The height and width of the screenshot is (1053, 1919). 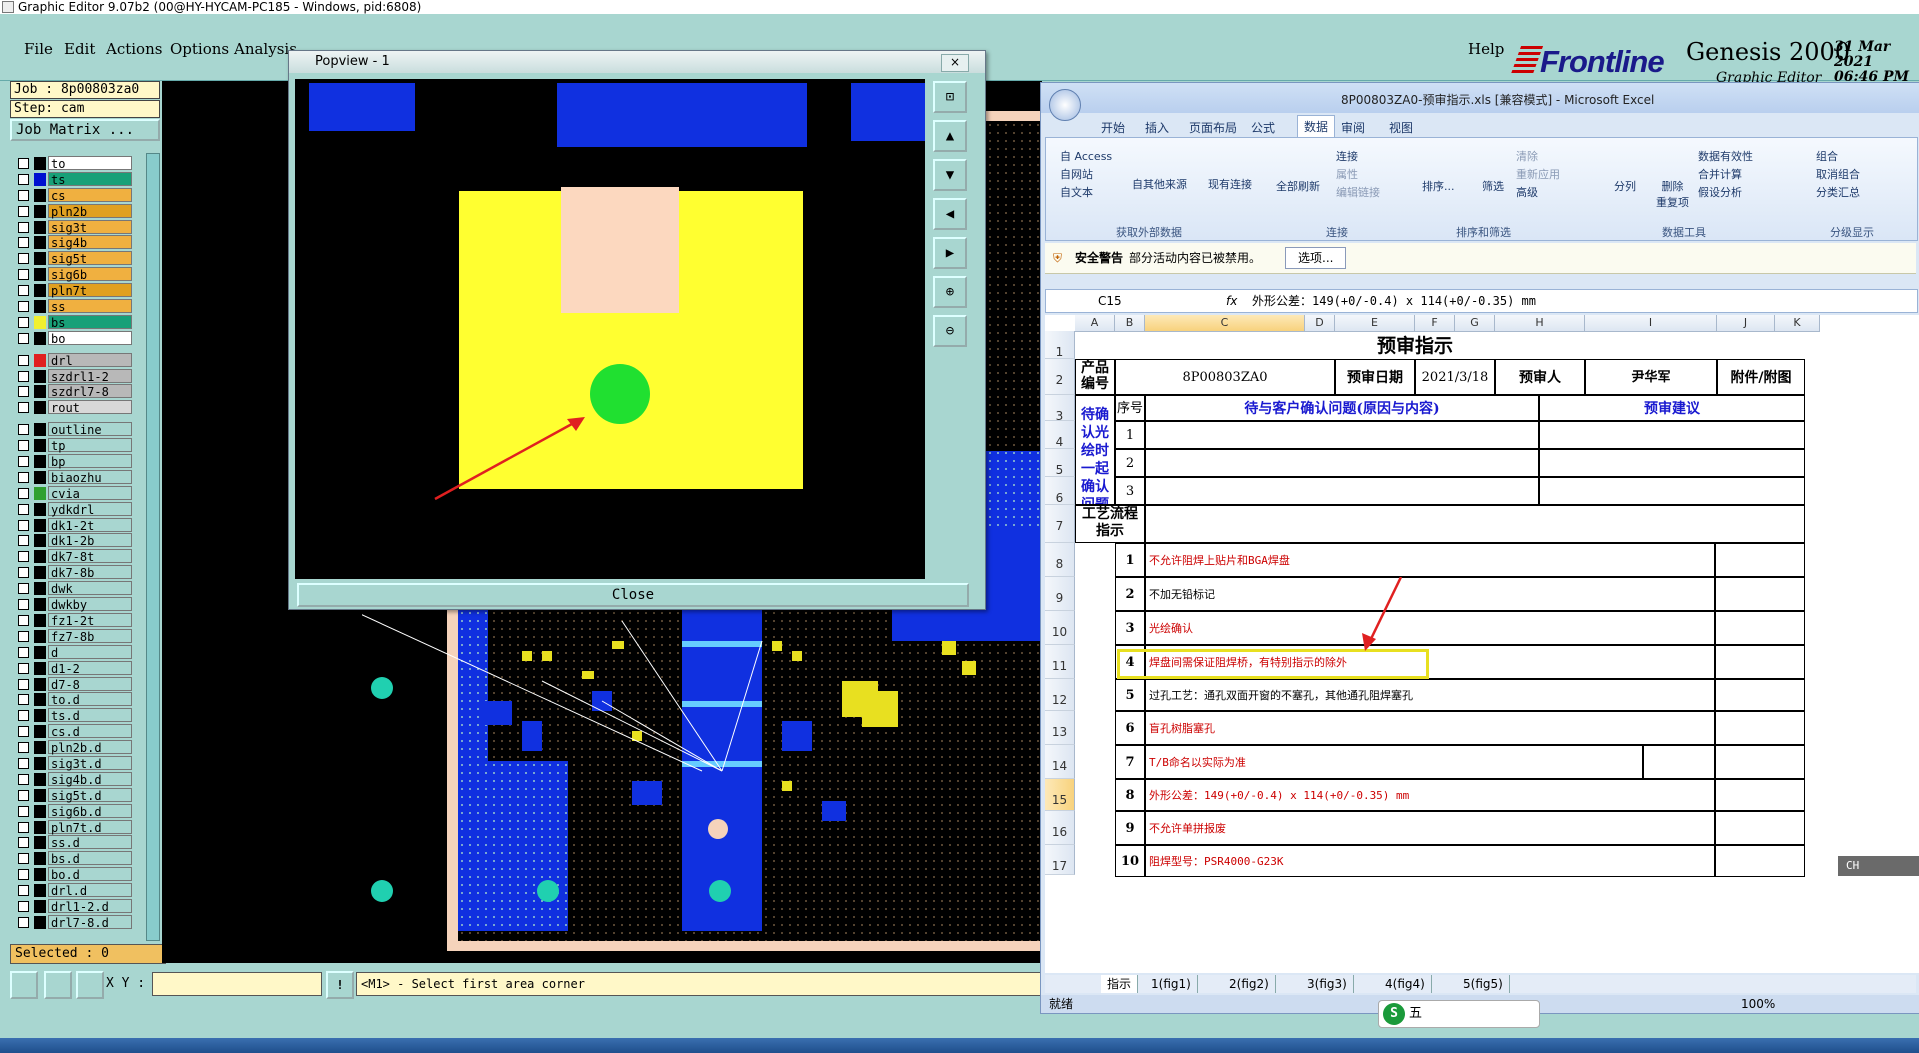 What do you see at coordinates (1878, 866) in the screenshot?
I see `language-bar: CH` at bounding box center [1878, 866].